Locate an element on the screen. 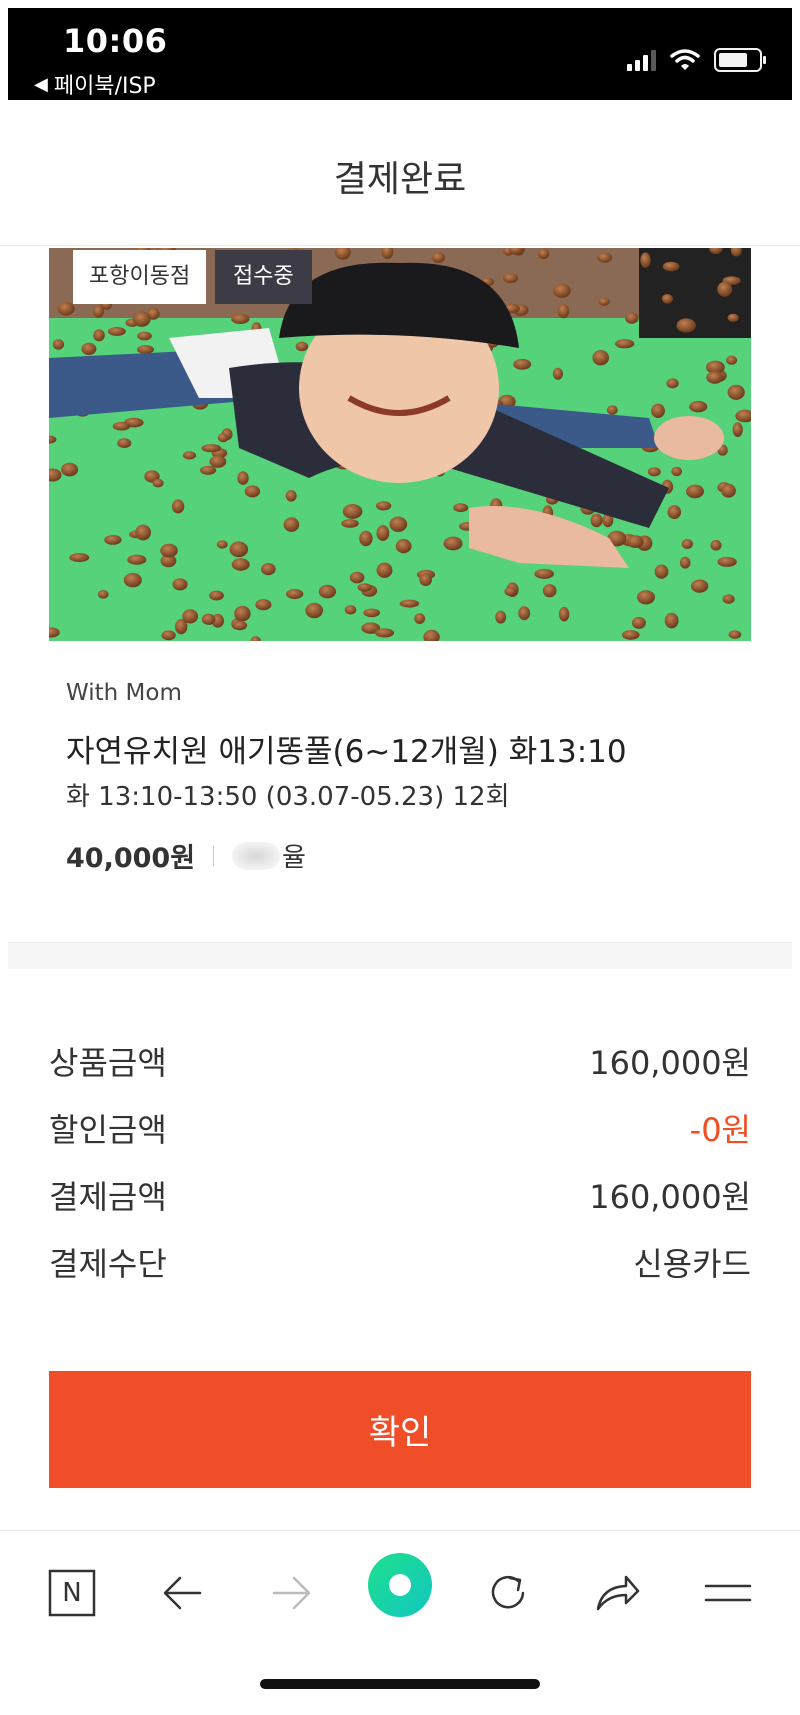  product-price: 40,000원 is located at coordinates (131, 858).